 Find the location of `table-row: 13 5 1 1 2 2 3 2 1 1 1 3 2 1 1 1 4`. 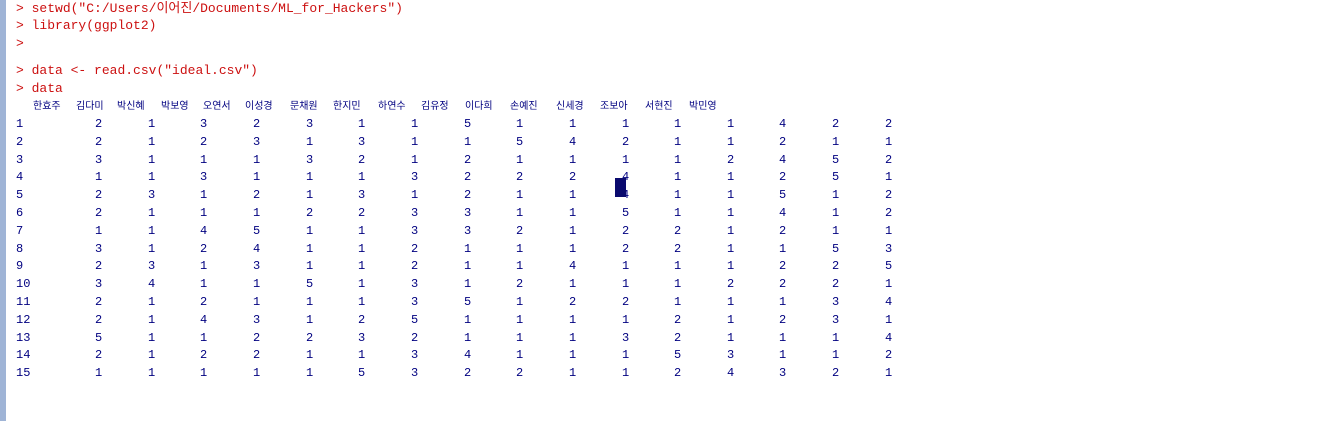

table-row: 13 5 1 1 2 2 3 2 1 1 1 3 2 1 1 1 4 is located at coordinates (664, 338).